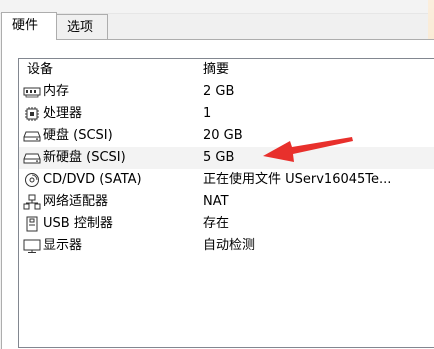 The height and width of the screenshot is (349, 434). Describe the element at coordinates (32, 92) in the screenshot. I see `memory-icon` at that location.